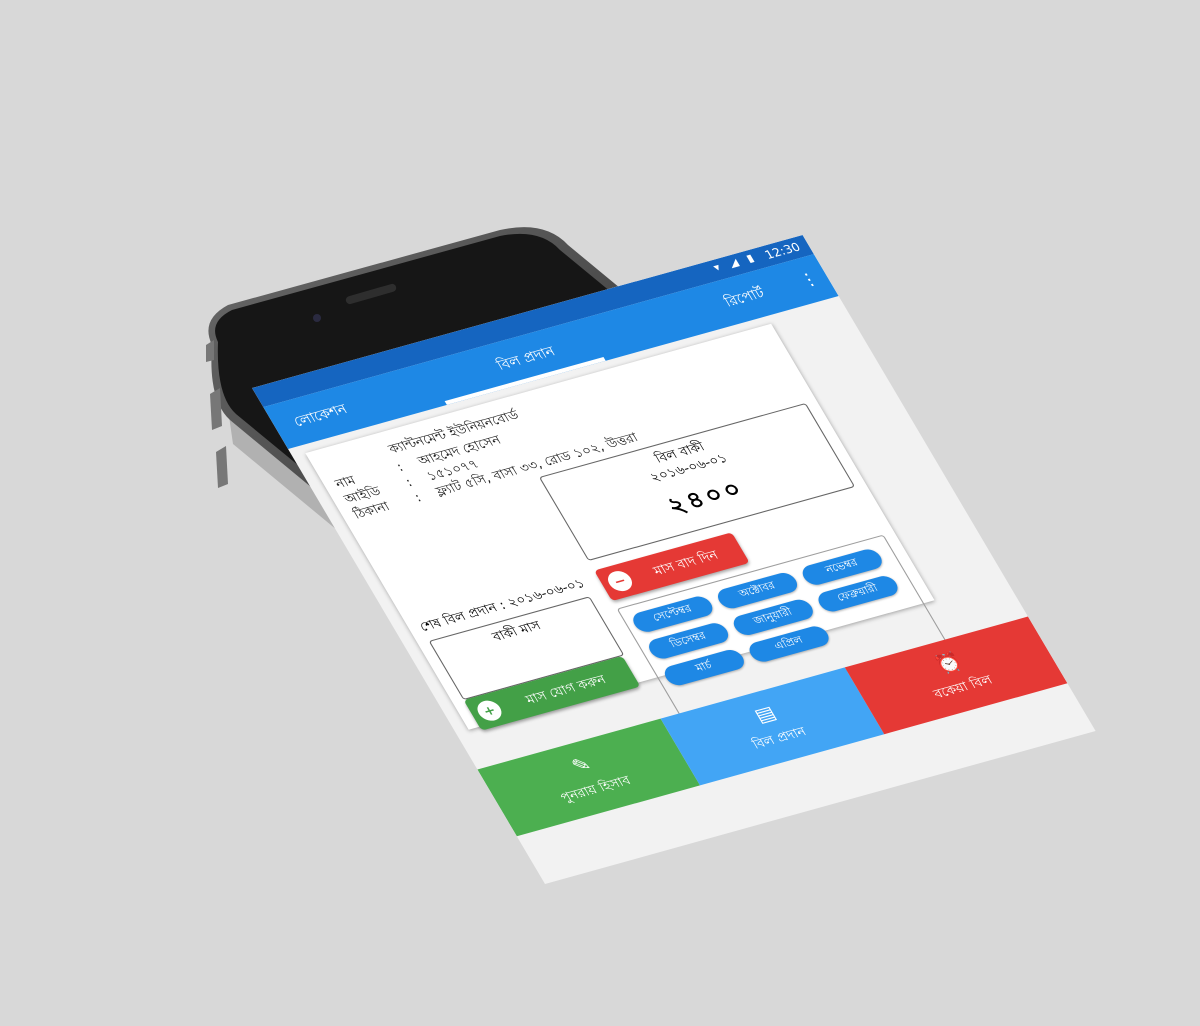  Describe the element at coordinates (809, 279) in the screenshot. I see `more-vert-icon: ⋮` at that location.